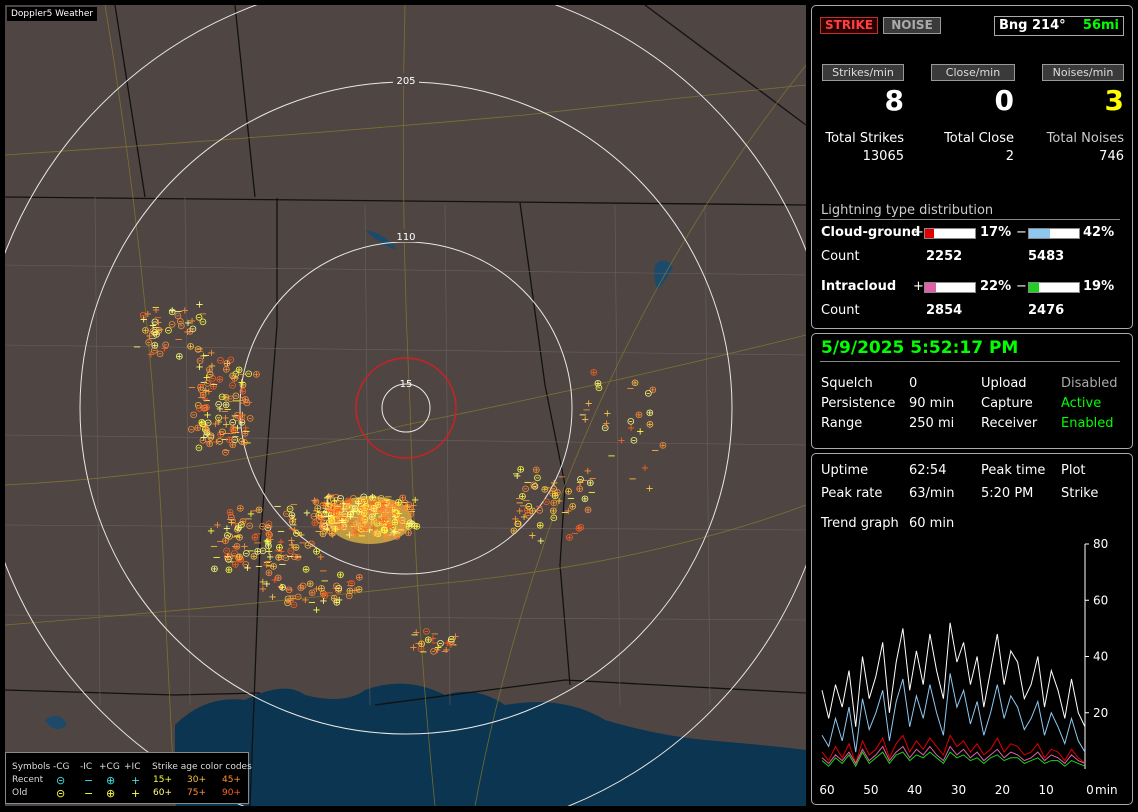 The image size is (1138, 812). I want to click on total-strikes-value: 13065, so click(883, 156).